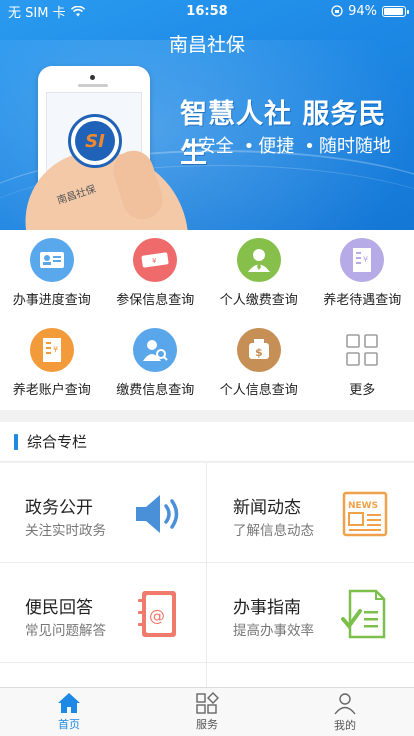 The width and height of the screenshot is (414, 736). I want to click on grid-icon, so click(362, 350).